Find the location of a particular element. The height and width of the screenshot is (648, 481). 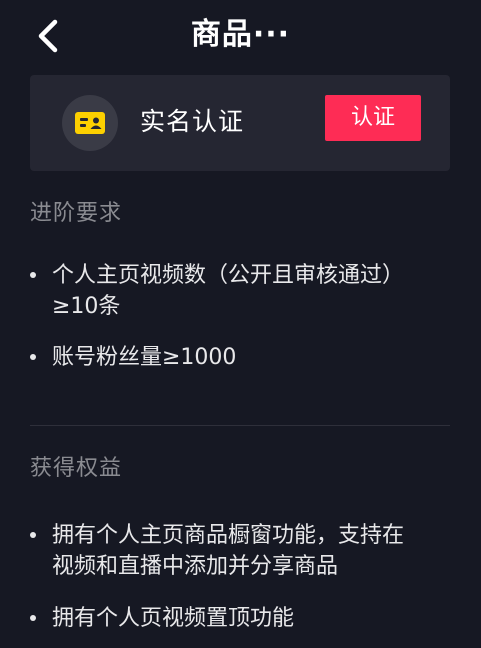

auth-label: 实名认证 is located at coordinates (192, 121).